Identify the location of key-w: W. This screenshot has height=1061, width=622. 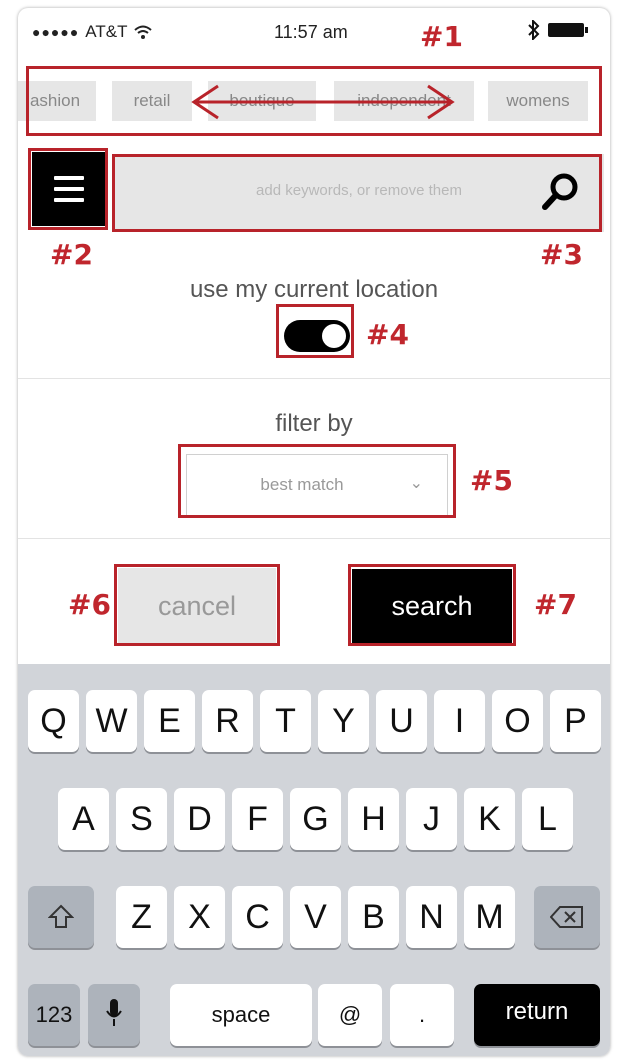
(111, 721).